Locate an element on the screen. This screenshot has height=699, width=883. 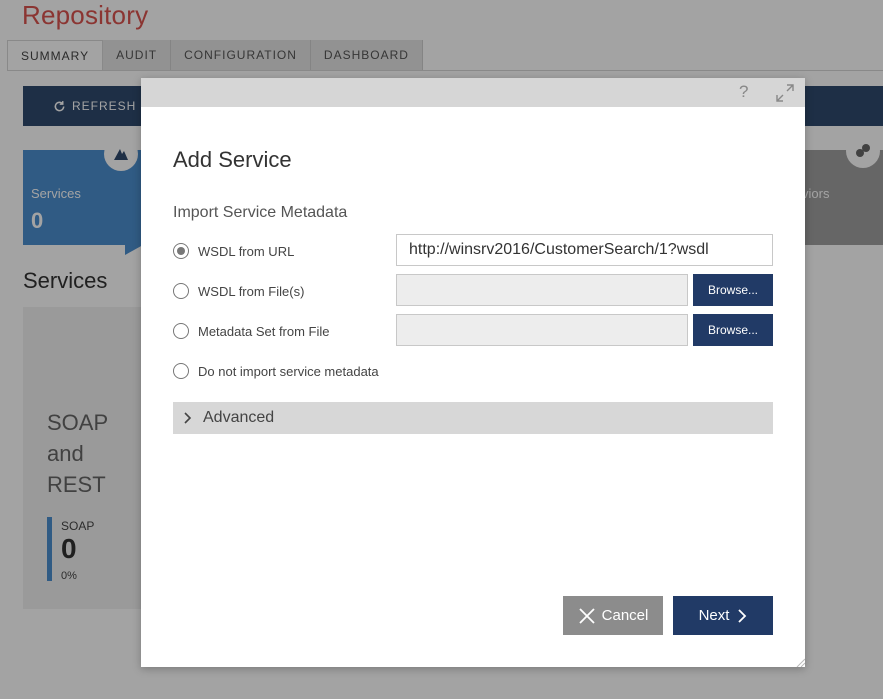
option-metadata-set: Metadata Set from File is located at coordinates (251, 331).